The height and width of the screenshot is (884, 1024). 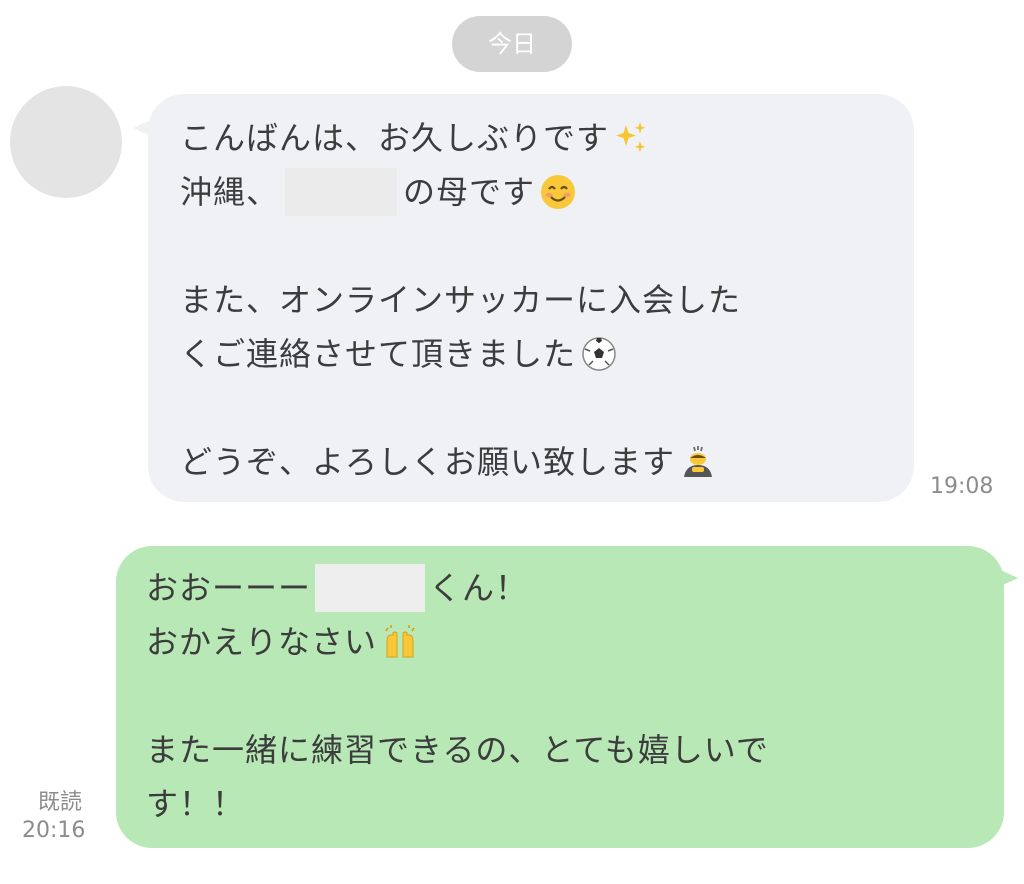 What do you see at coordinates (457, 750) in the screenshot?
I see `message-text: また一緒に練習できるの、とても嬉しいで` at bounding box center [457, 750].